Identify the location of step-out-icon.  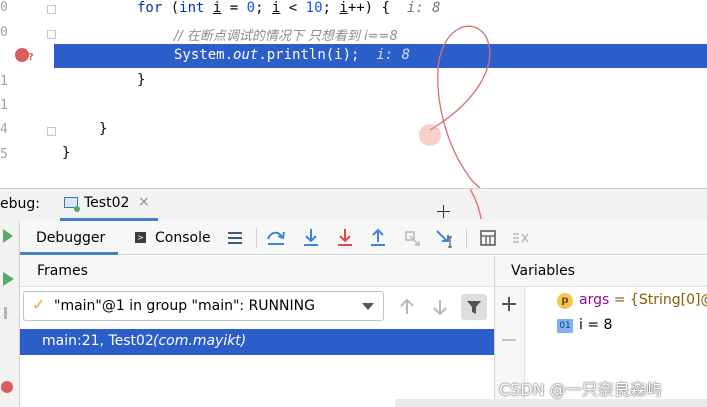
(378, 238).